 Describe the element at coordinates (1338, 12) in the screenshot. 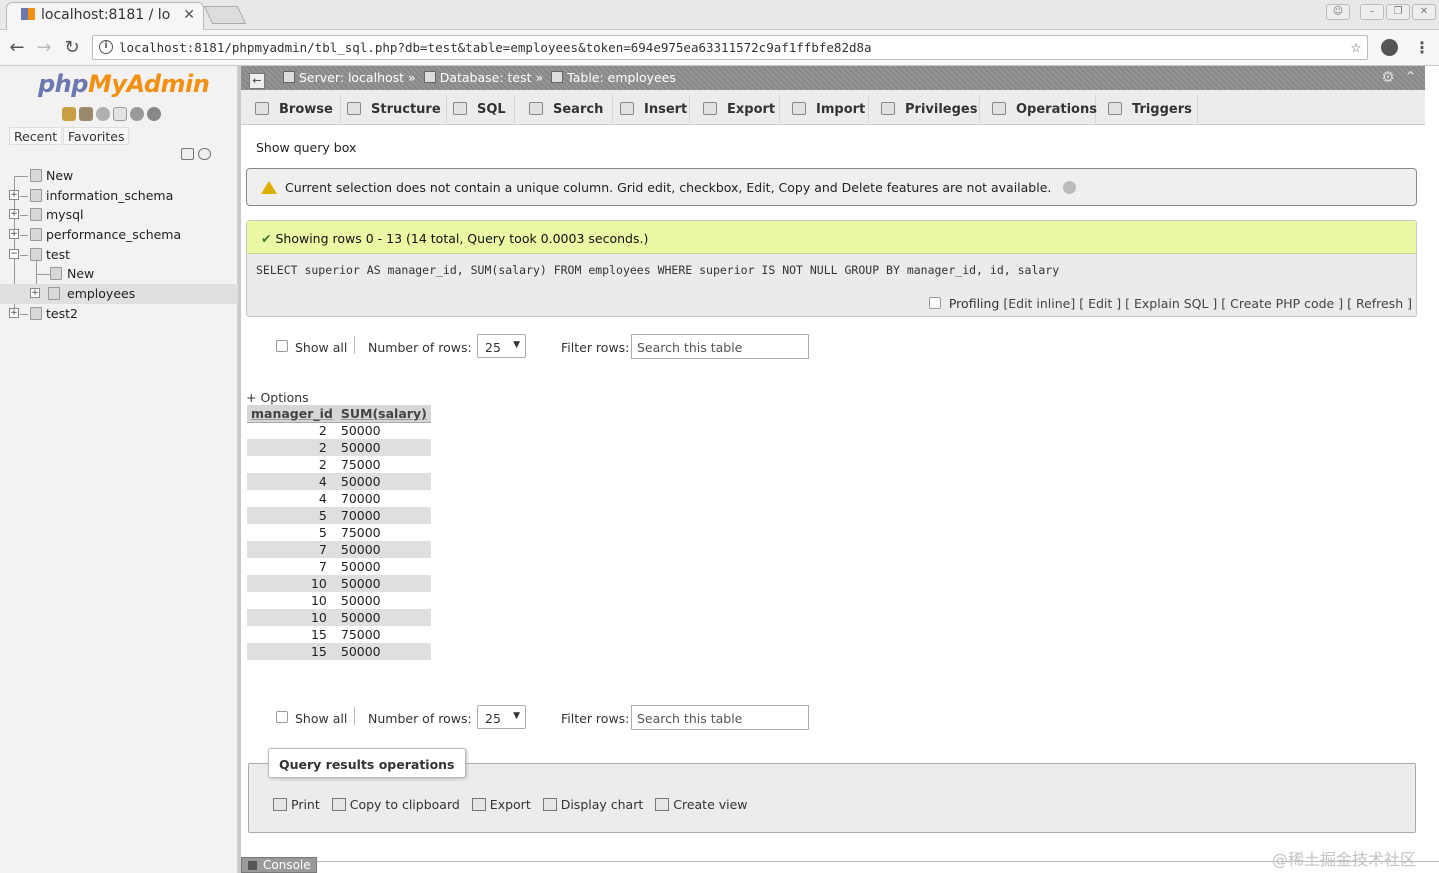

I see `profile-icon: ☺` at that location.